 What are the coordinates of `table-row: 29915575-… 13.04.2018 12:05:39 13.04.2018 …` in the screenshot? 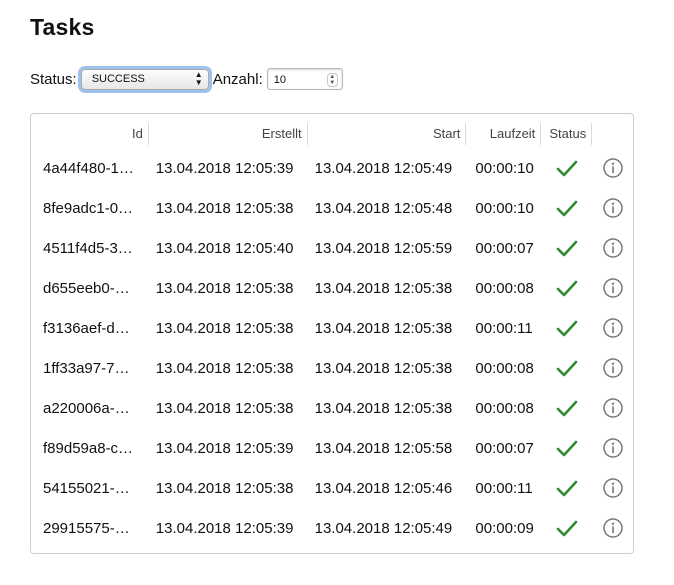 It's located at (332, 528).